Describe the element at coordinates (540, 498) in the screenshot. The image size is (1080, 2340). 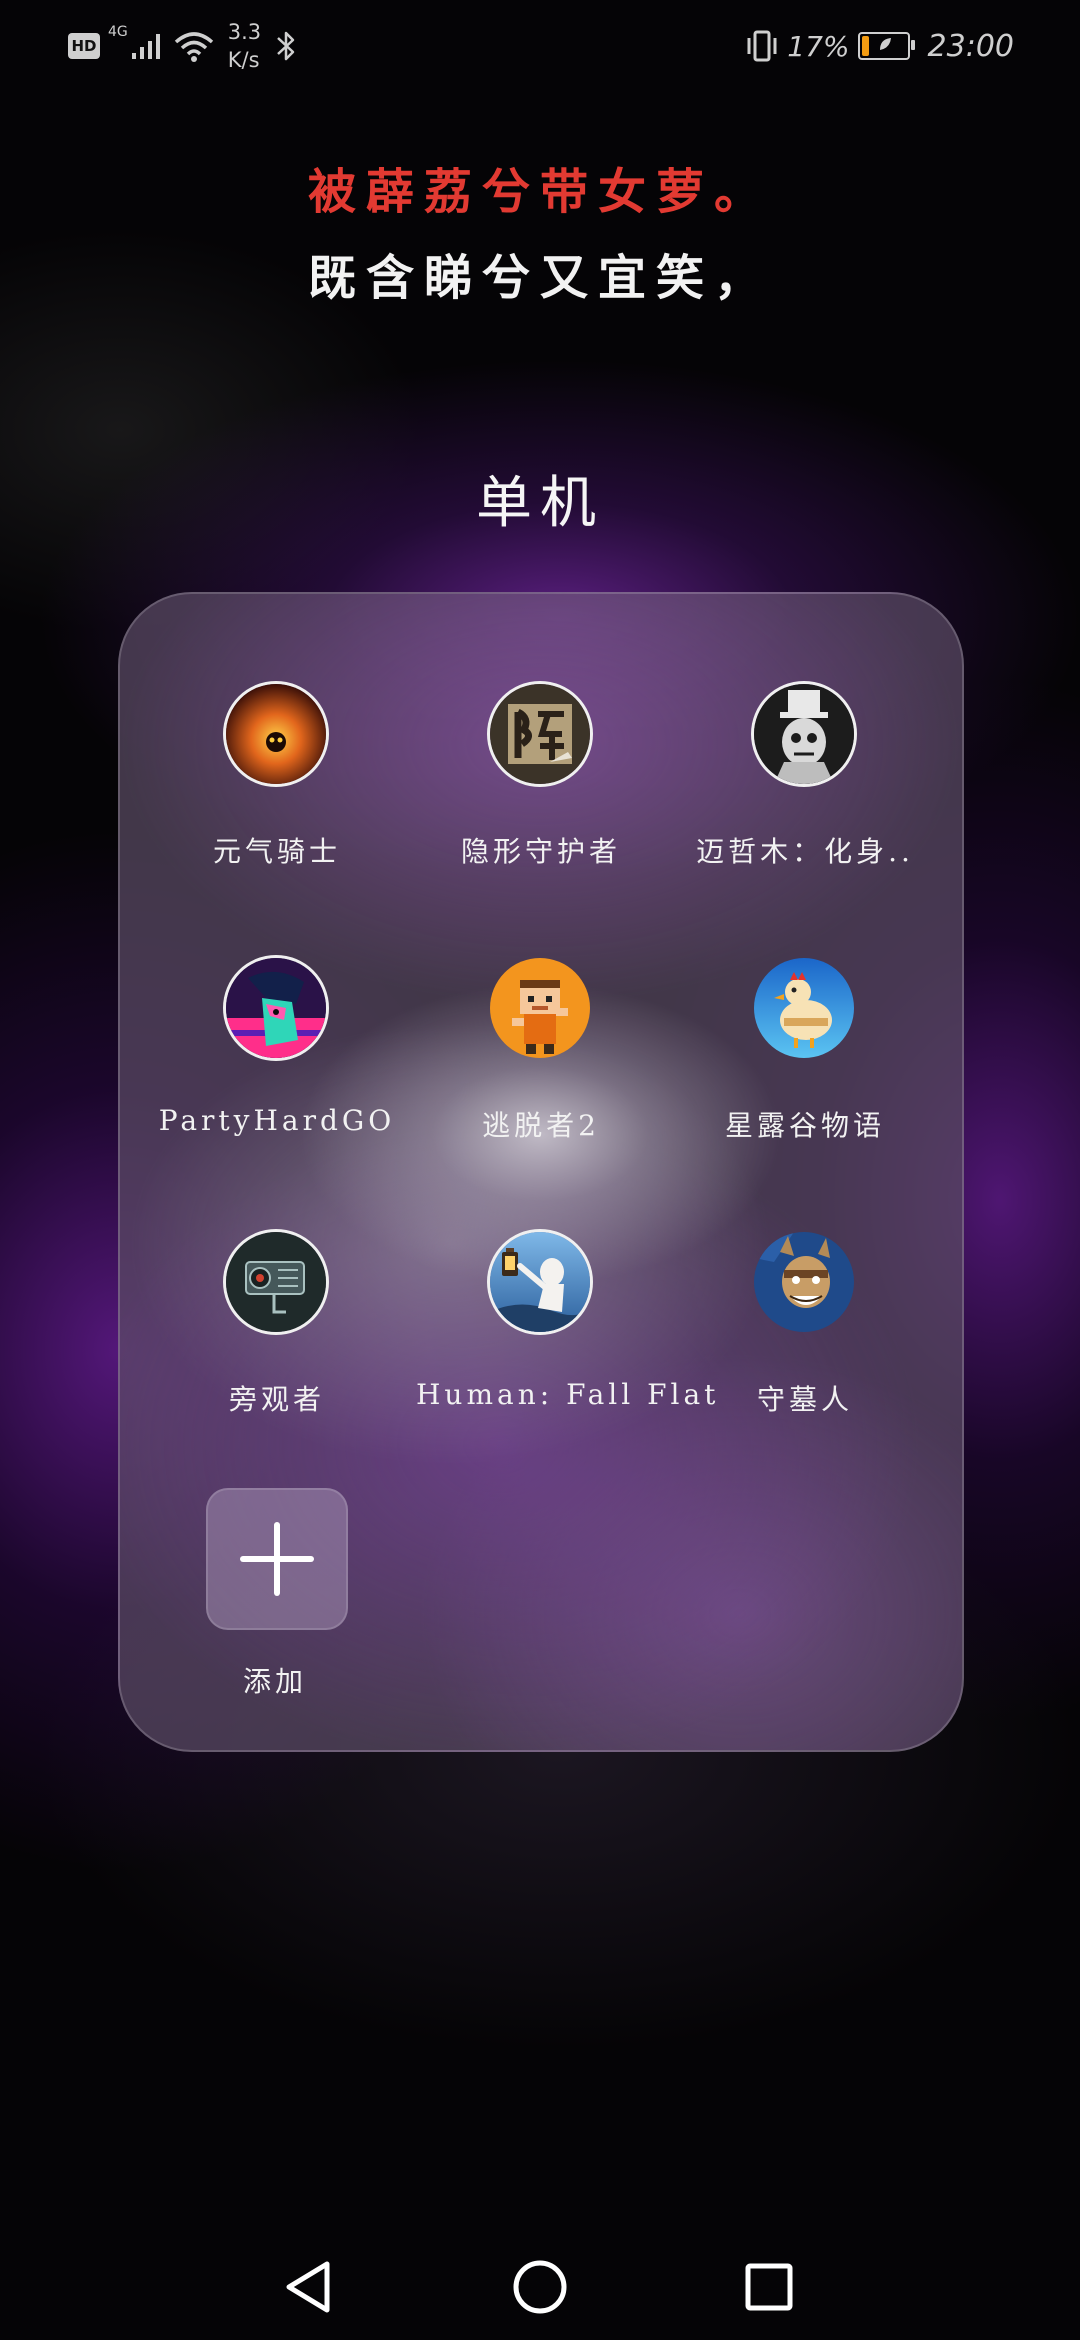
I see `folder-title: 单机` at that location.